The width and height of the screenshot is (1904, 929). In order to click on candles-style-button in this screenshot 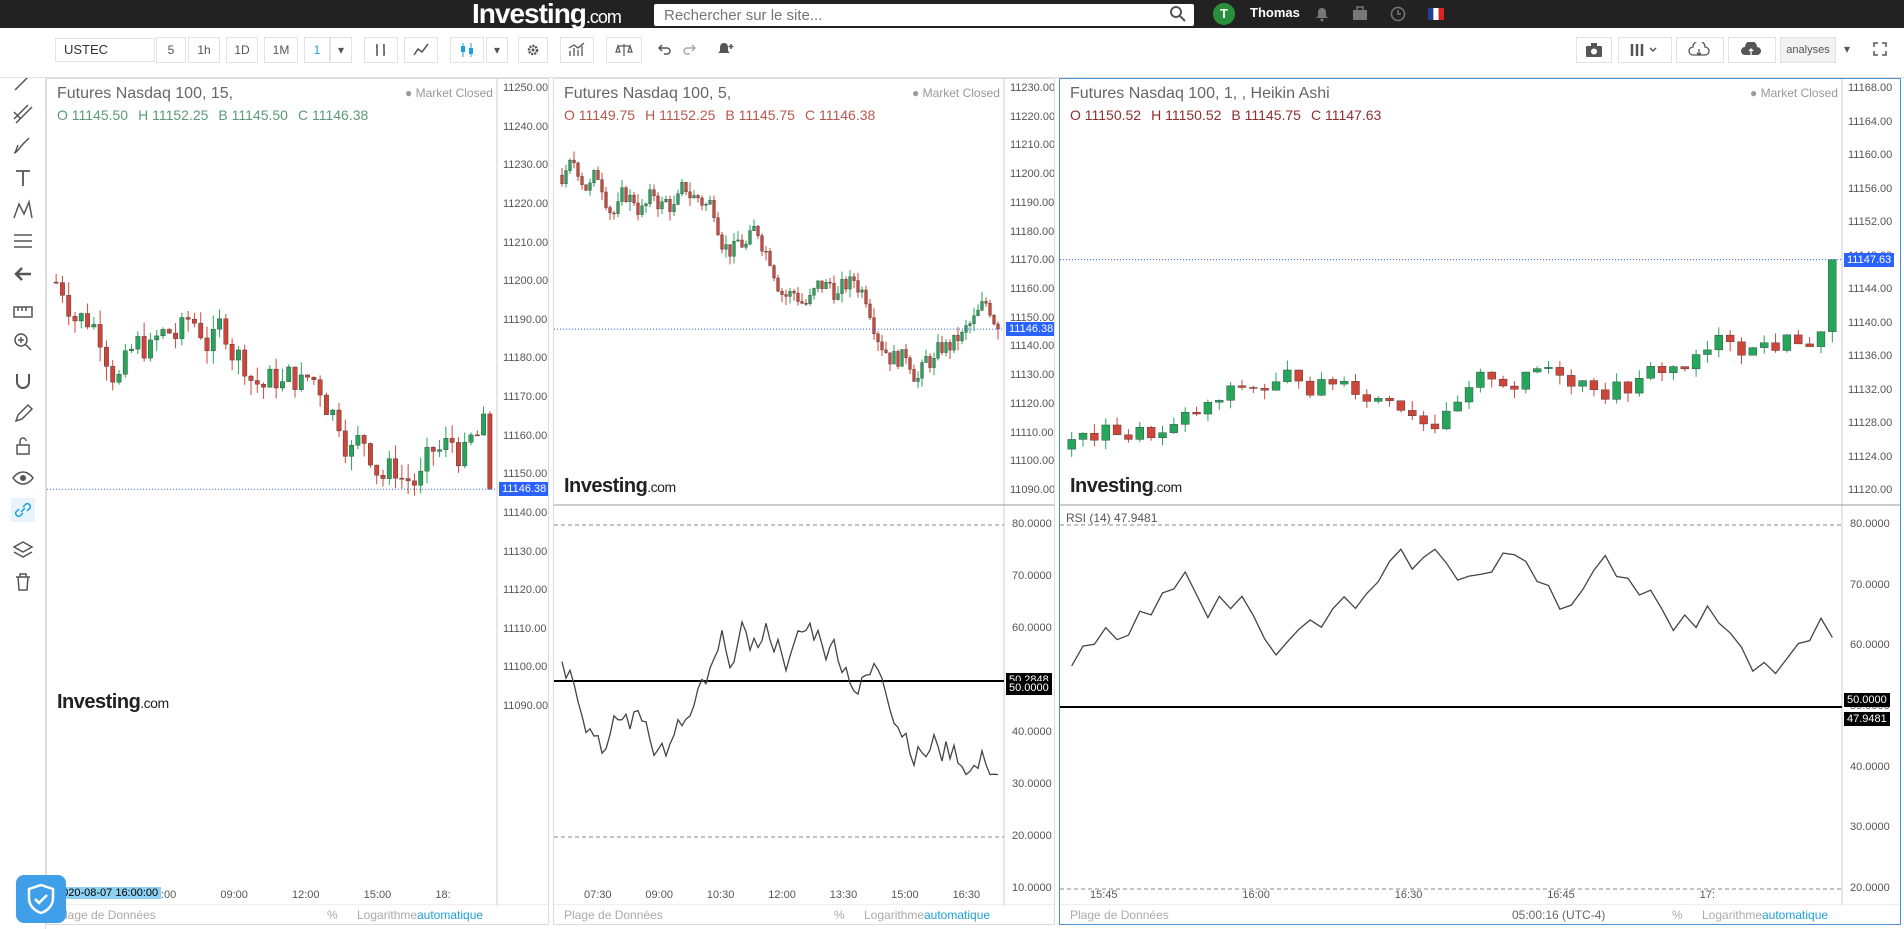, I will do `click(467, 50)`.